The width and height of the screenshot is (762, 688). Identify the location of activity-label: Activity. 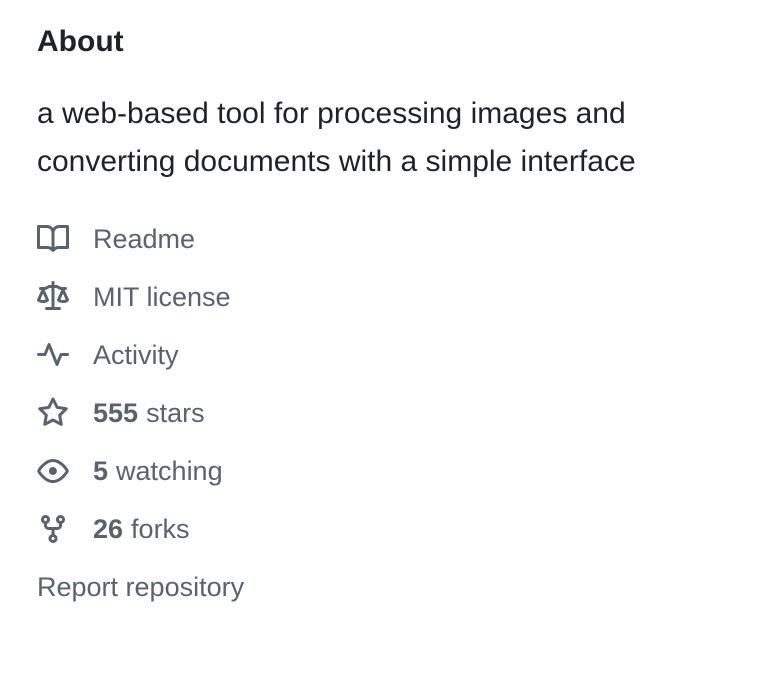
(136, 354).